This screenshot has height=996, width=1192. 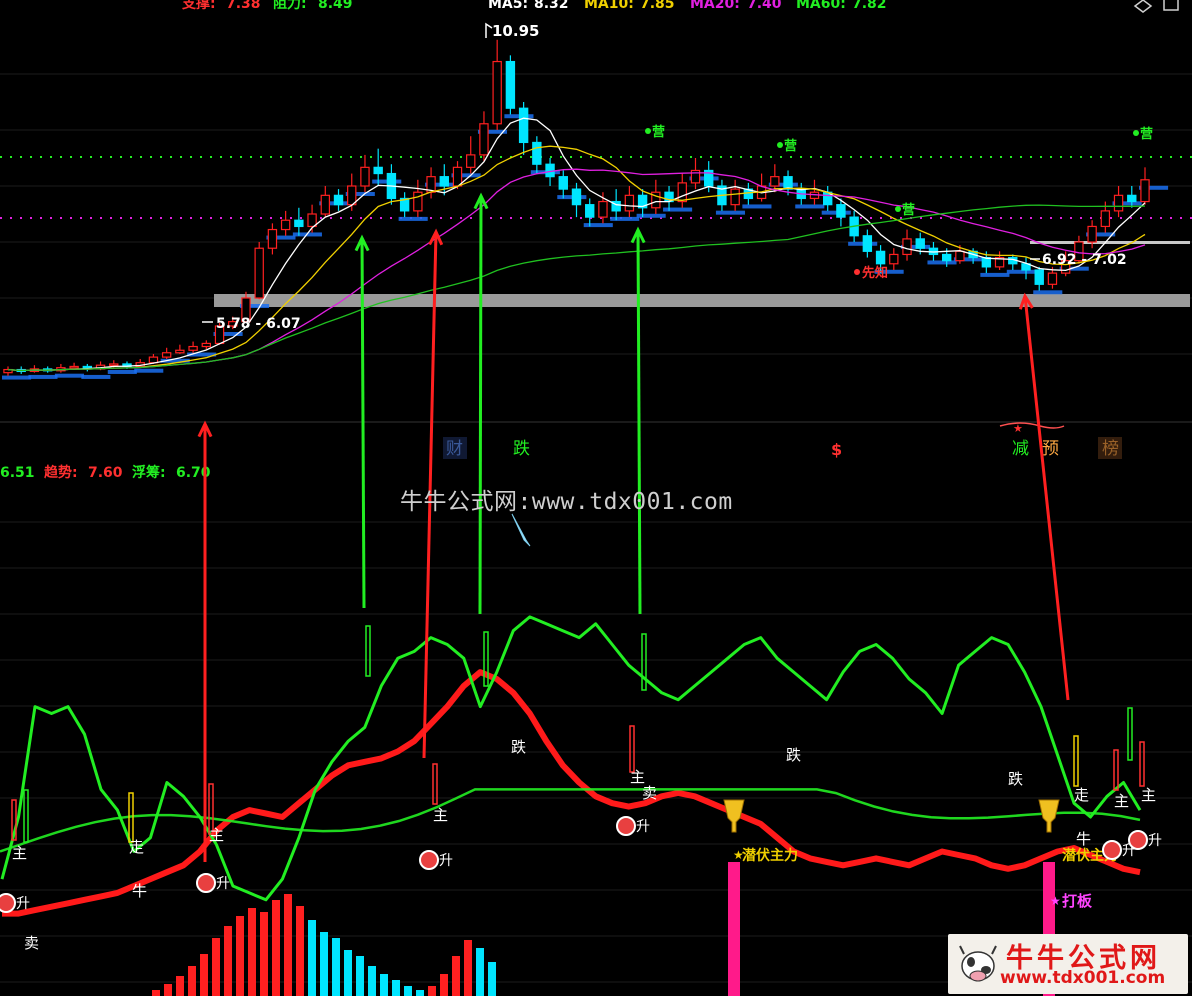 What do you see at coordinates (857, 272) in the screenshot?
I see `xianzhi-dot` at bounding box center [857, 272].